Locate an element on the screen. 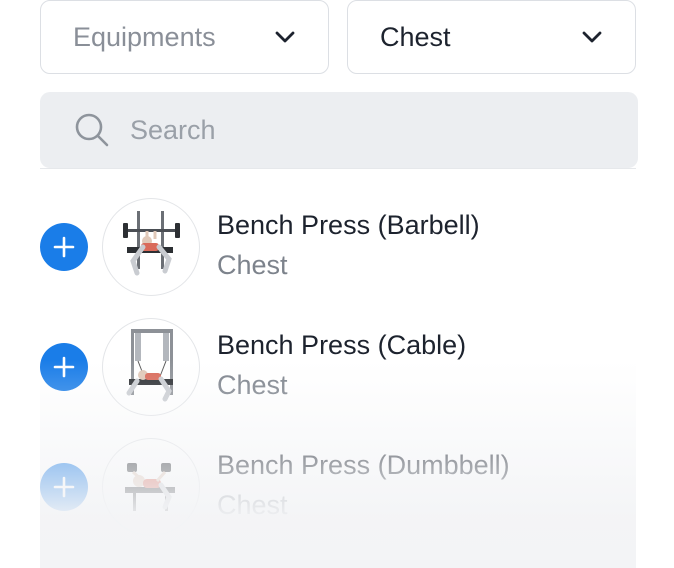 This screenshot has height=568, width=674. dumbbell-bench-press-illustration is located at coordinates (150, 487).